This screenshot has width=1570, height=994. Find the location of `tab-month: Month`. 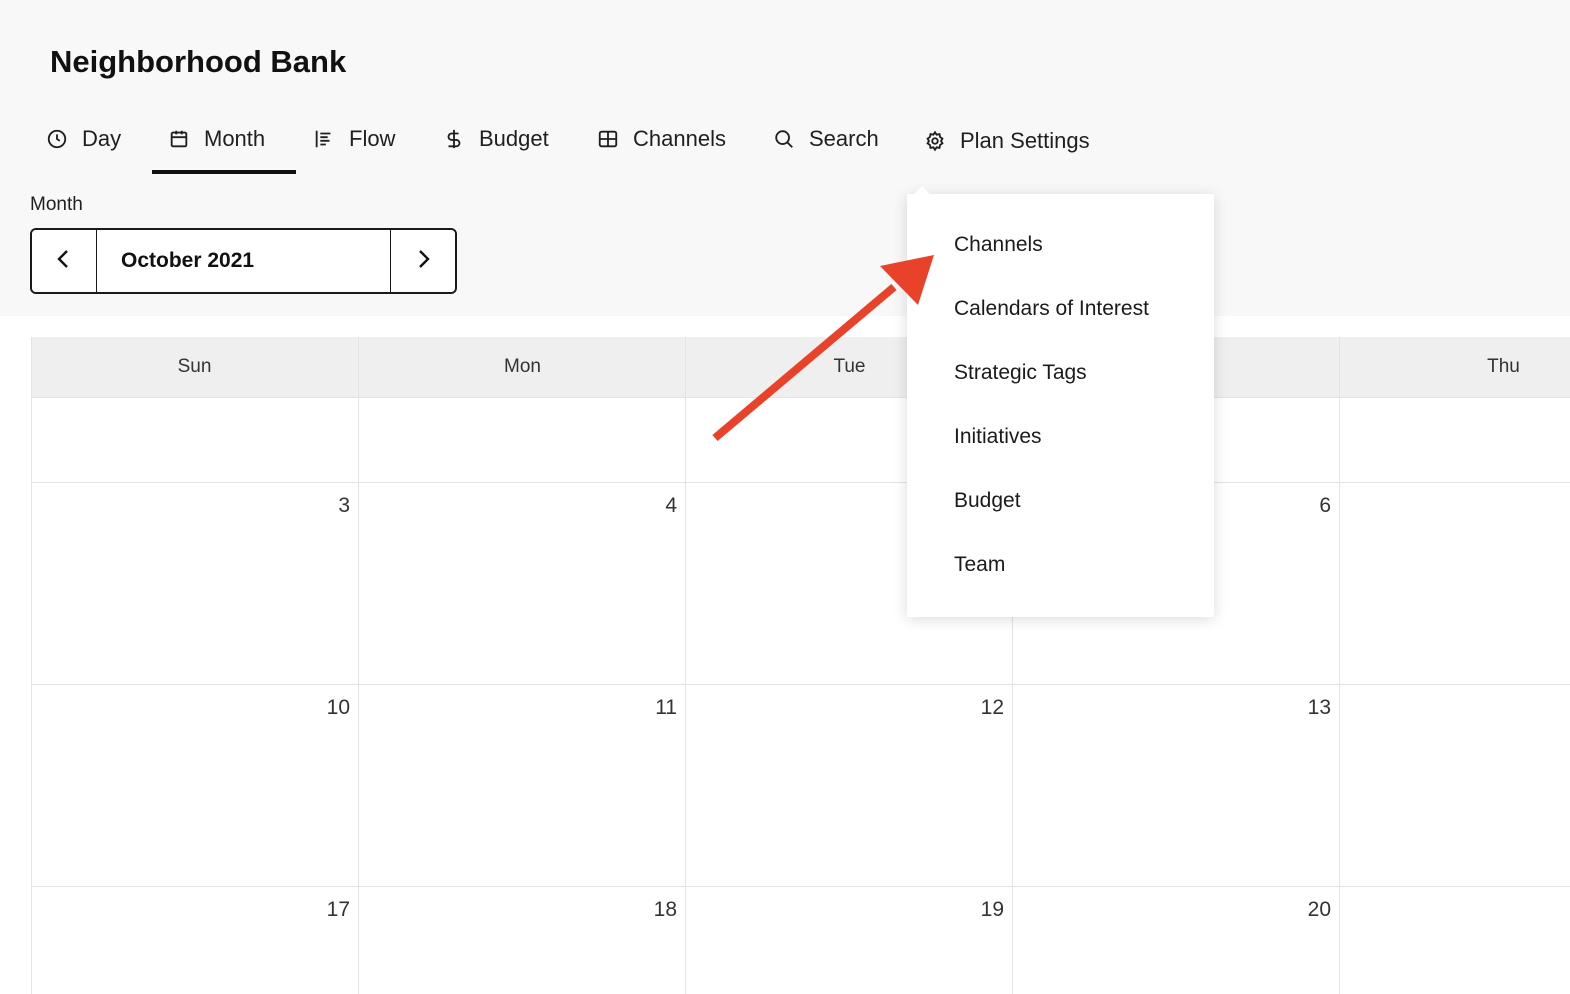

tab-month: Month is located at coordinates (216, 139).